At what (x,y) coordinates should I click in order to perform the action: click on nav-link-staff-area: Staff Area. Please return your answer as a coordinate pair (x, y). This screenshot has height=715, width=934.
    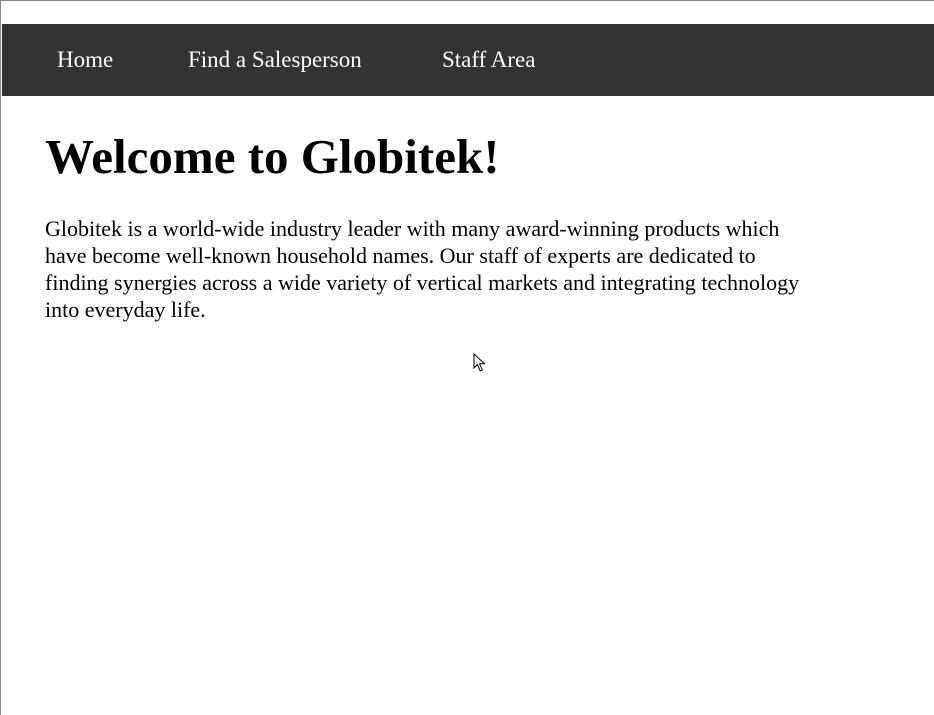
    Looking at the image, I should click on (488, 60).